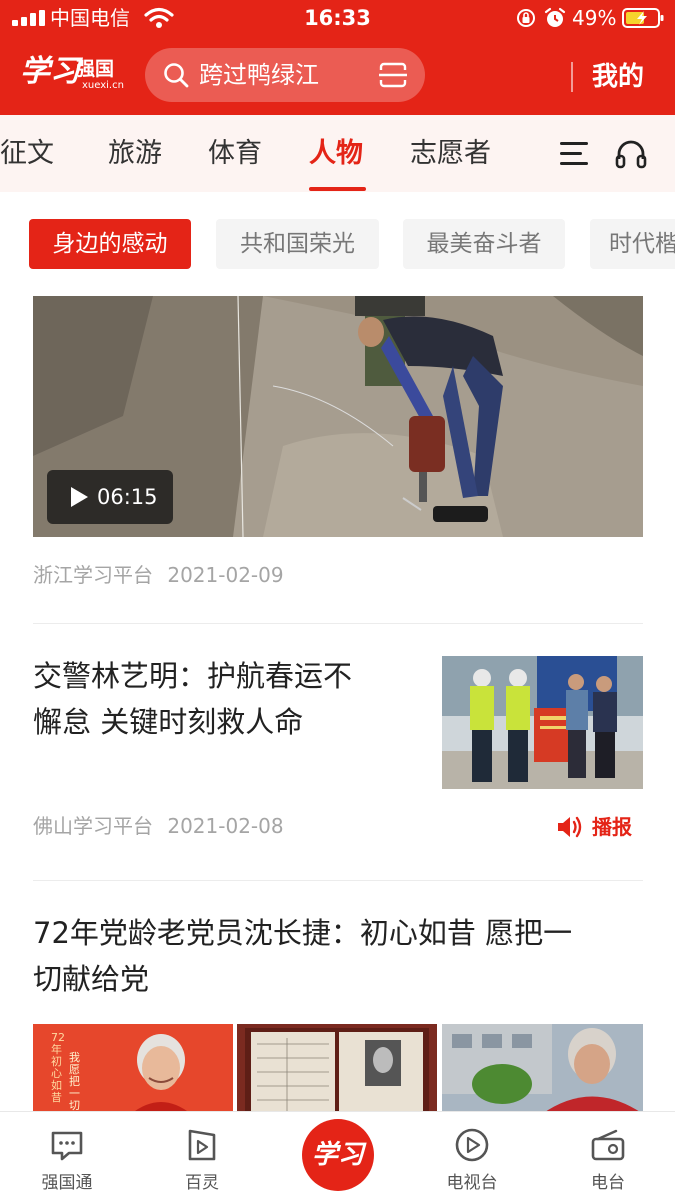 This screenshot has height=1200, width=675. What do you see at coordinates (303, 933) in the screenshot?
I see `article-title-line: 72年党龄老党员沈长捷：初心如昔 愿把一` at bounding box center [303, 933].